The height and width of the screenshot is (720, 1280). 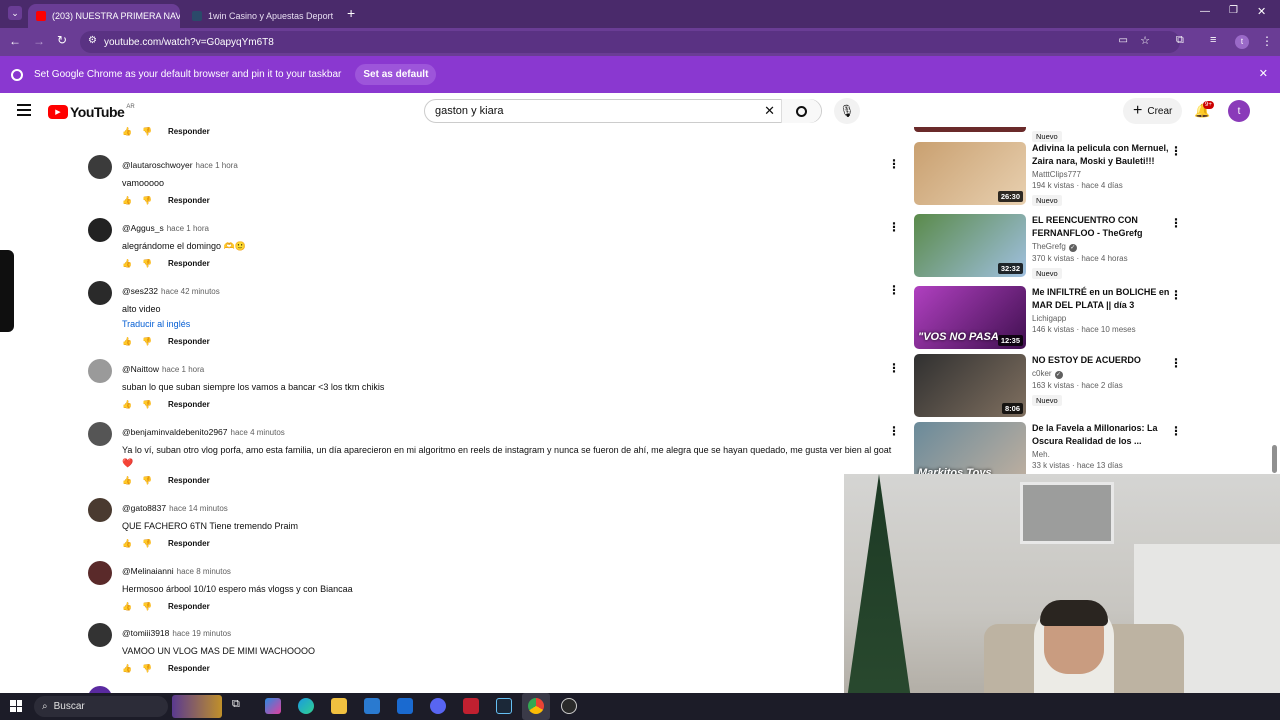 What do you see at coordinates (143, 228) in the screenshot?
I see `commenter-handle: @Aggus_s` at bounding box center [143, 228].